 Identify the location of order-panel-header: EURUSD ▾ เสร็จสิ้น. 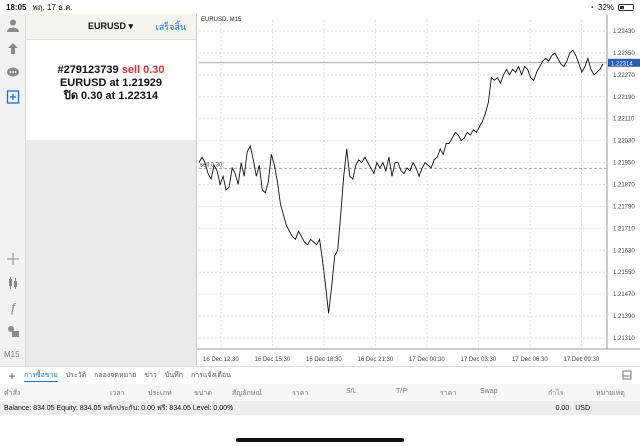
(111, 27).